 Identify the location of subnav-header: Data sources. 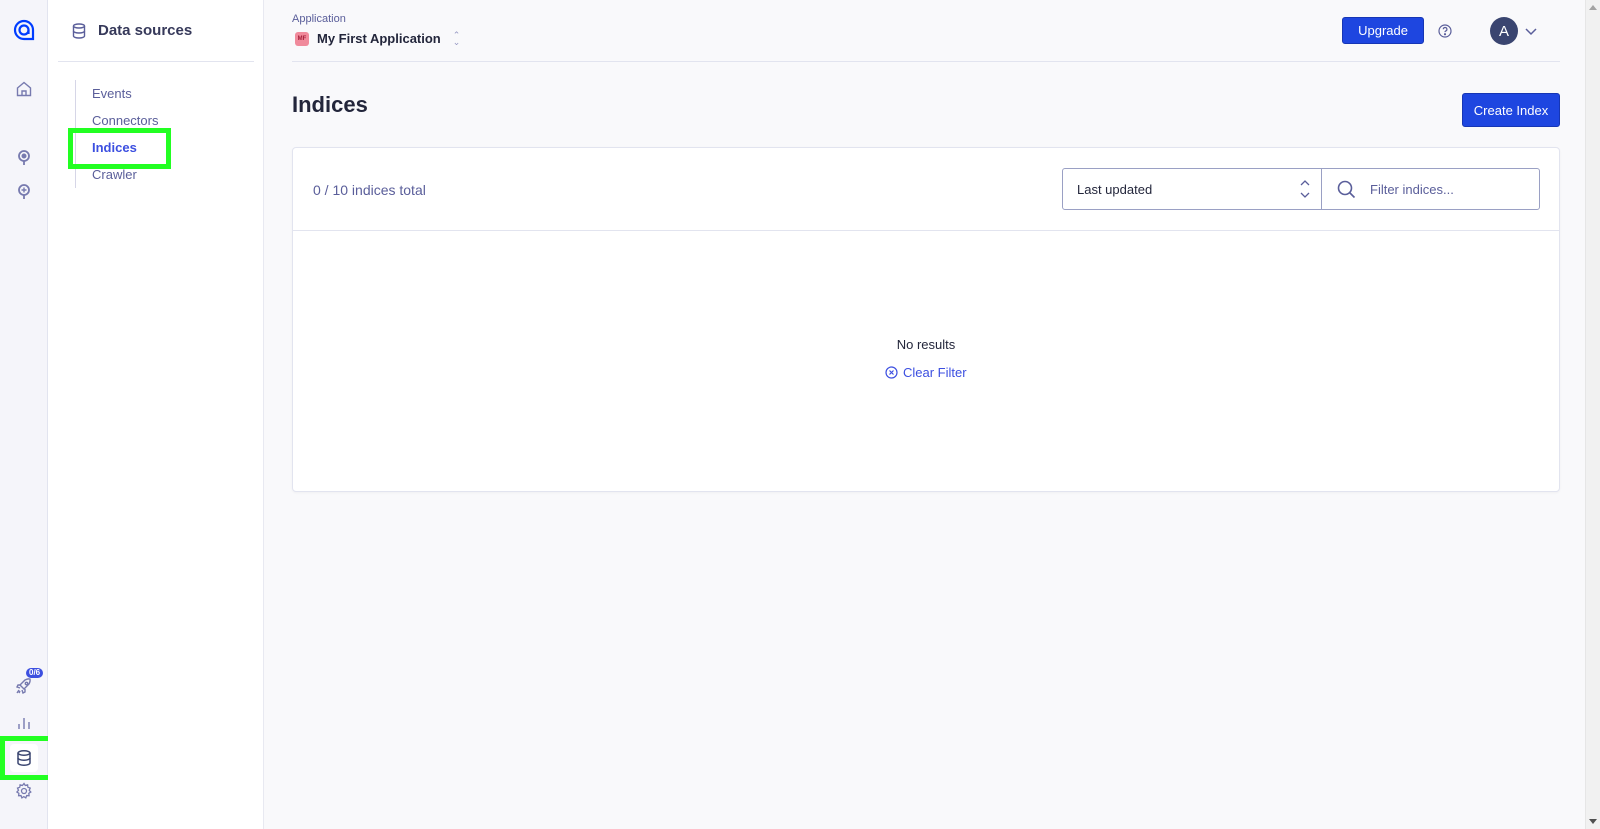
(156, 31).